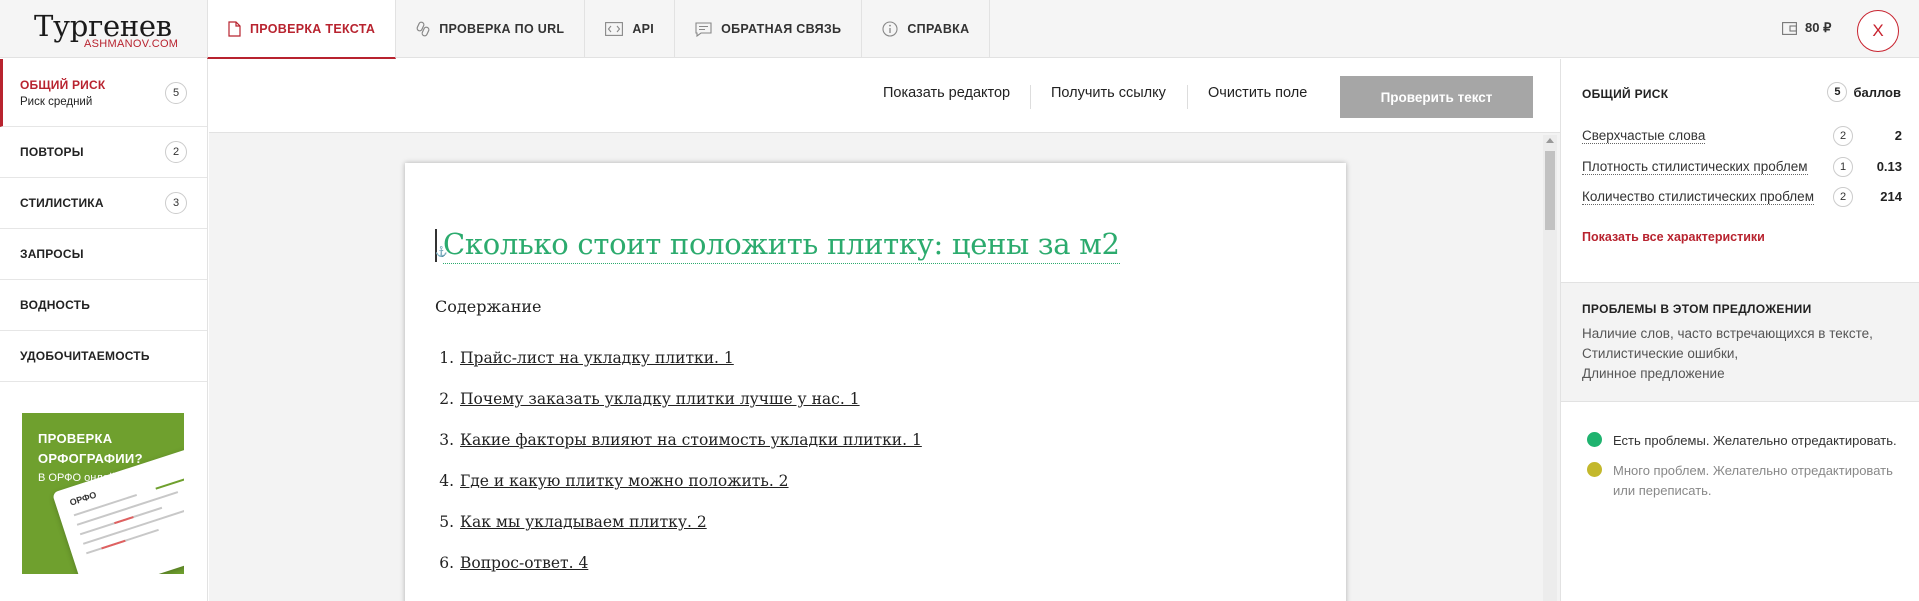 Image resolution: width=1919 pixels, height=601 pixels. I want to click on tab-label: ПРОВЕРКА ТЕКСТА, so click(313, 28).